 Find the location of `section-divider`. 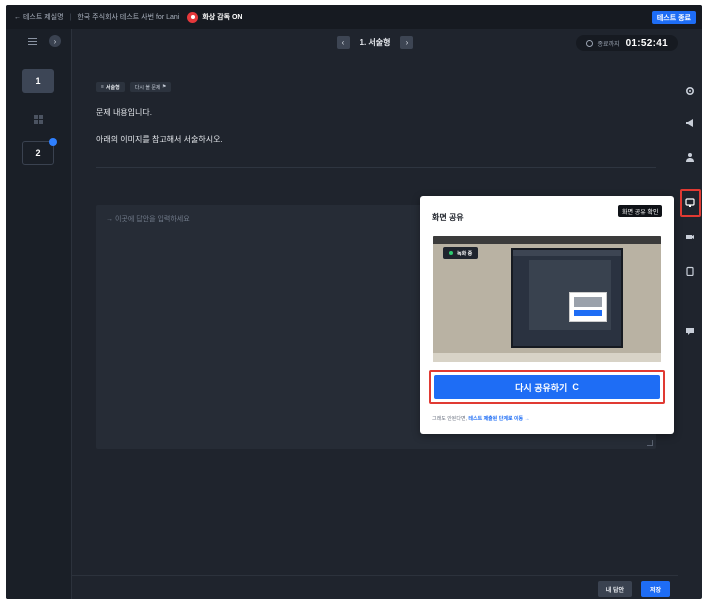

section-divider is located at coordinates (376, 167).